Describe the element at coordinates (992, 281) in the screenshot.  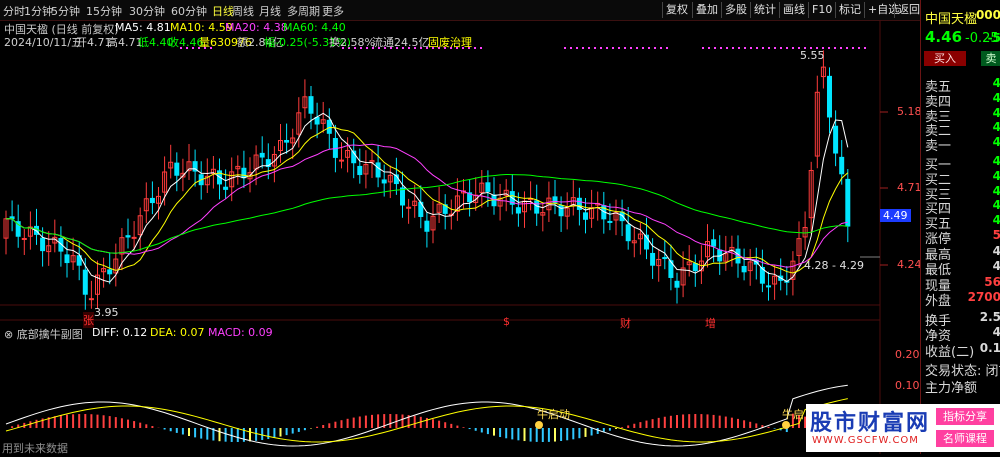
I see `stat-val-3: 56` at that location.